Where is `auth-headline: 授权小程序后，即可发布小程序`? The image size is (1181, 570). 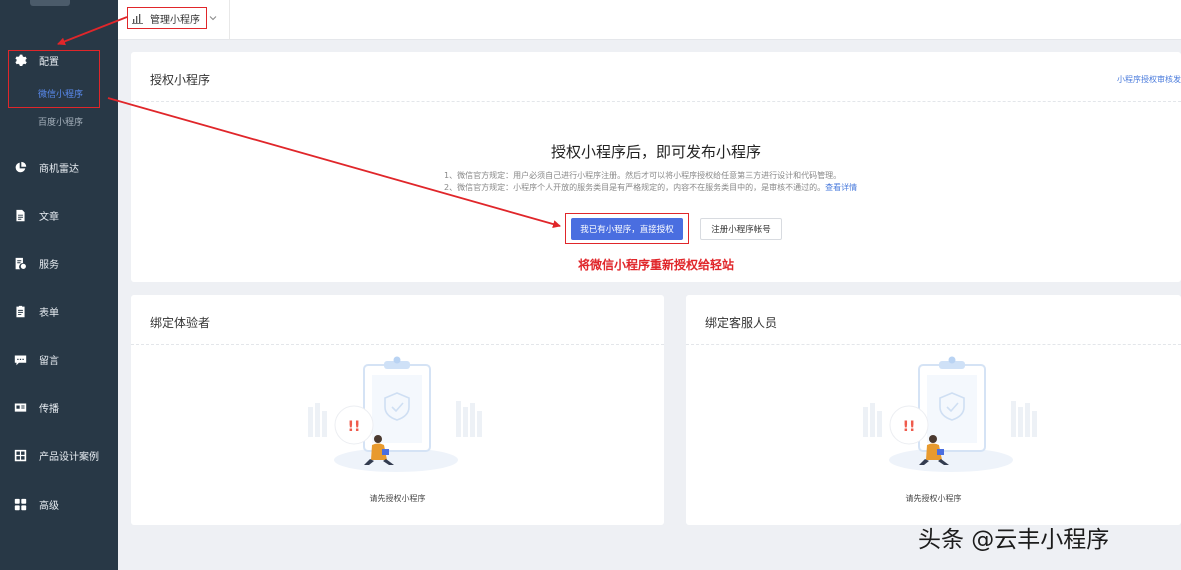
auth-headline: 授权小程序后，即可发布小程序 is located at coordinates (655, 152).